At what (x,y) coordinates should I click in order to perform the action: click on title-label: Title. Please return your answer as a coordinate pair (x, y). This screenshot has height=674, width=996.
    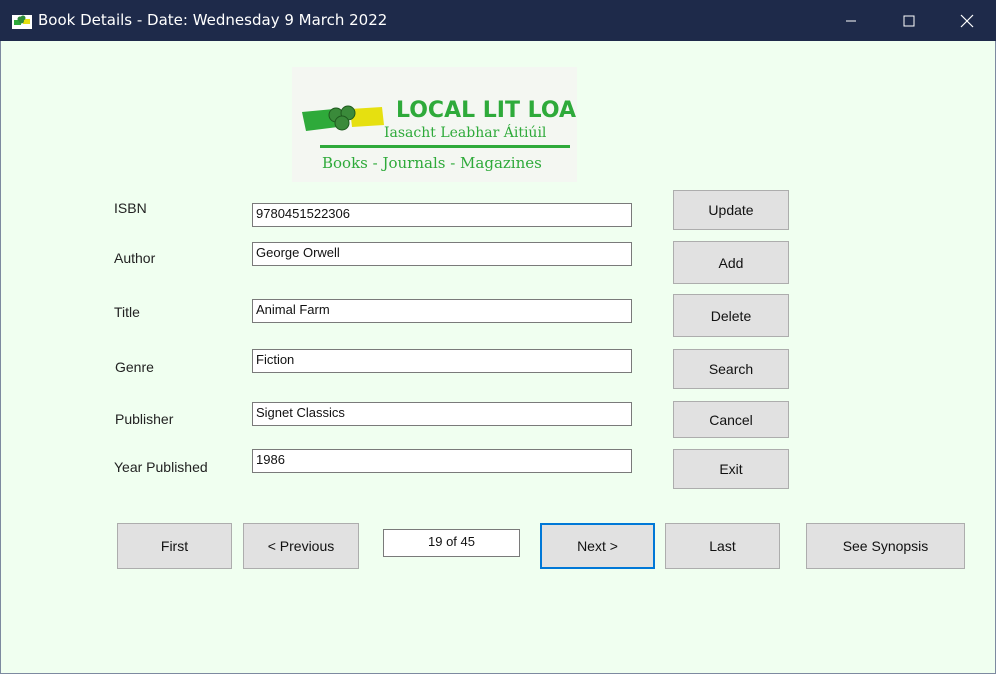
    Looking at the image, I should click on (127, 312).